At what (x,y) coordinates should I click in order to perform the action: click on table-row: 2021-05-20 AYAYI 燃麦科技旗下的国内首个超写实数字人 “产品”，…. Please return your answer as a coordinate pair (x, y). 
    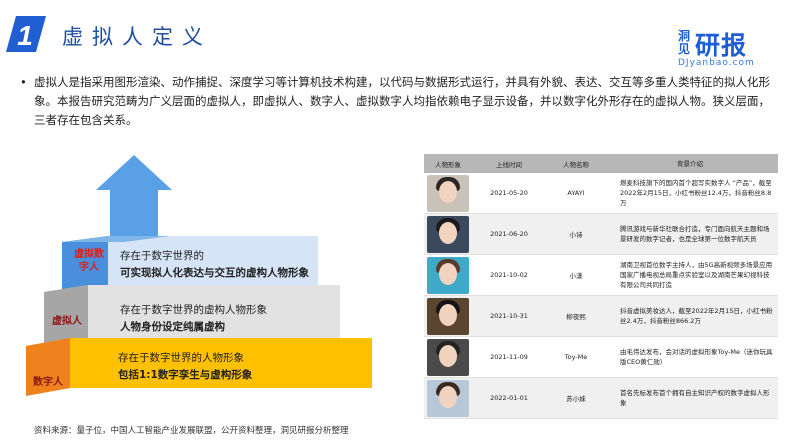
    Looking at the image, I should click on (601, 193).